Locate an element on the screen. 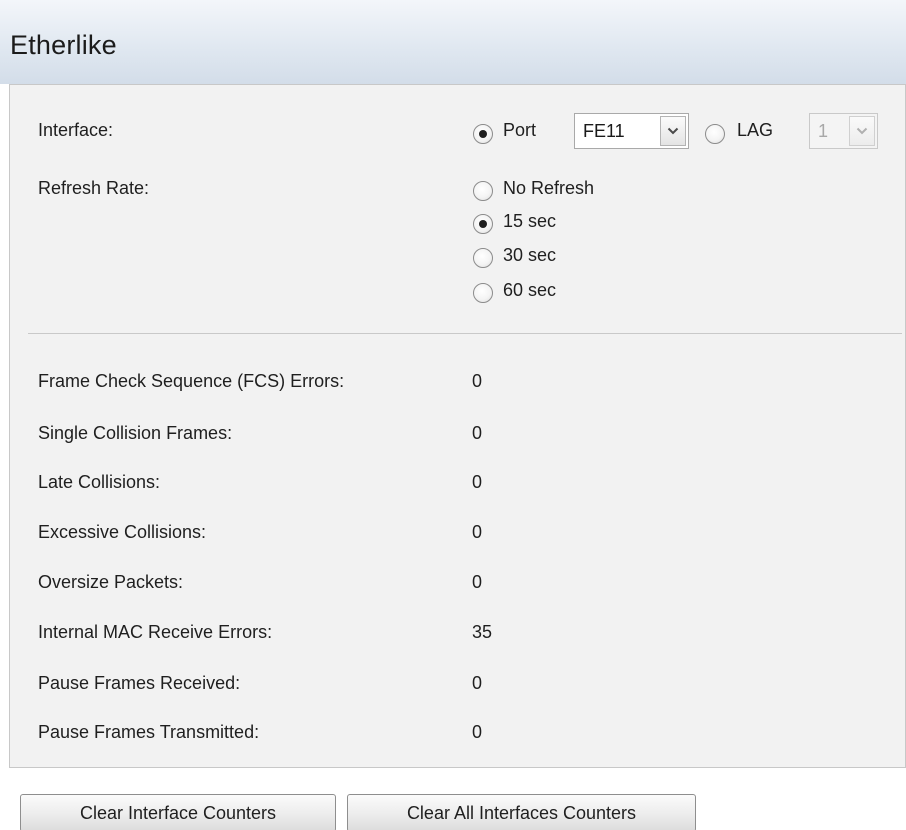 The image size is (906, 830). stat-label: Frame Check Sequence (FCS) Errors: is located at coordinates (191, 381).